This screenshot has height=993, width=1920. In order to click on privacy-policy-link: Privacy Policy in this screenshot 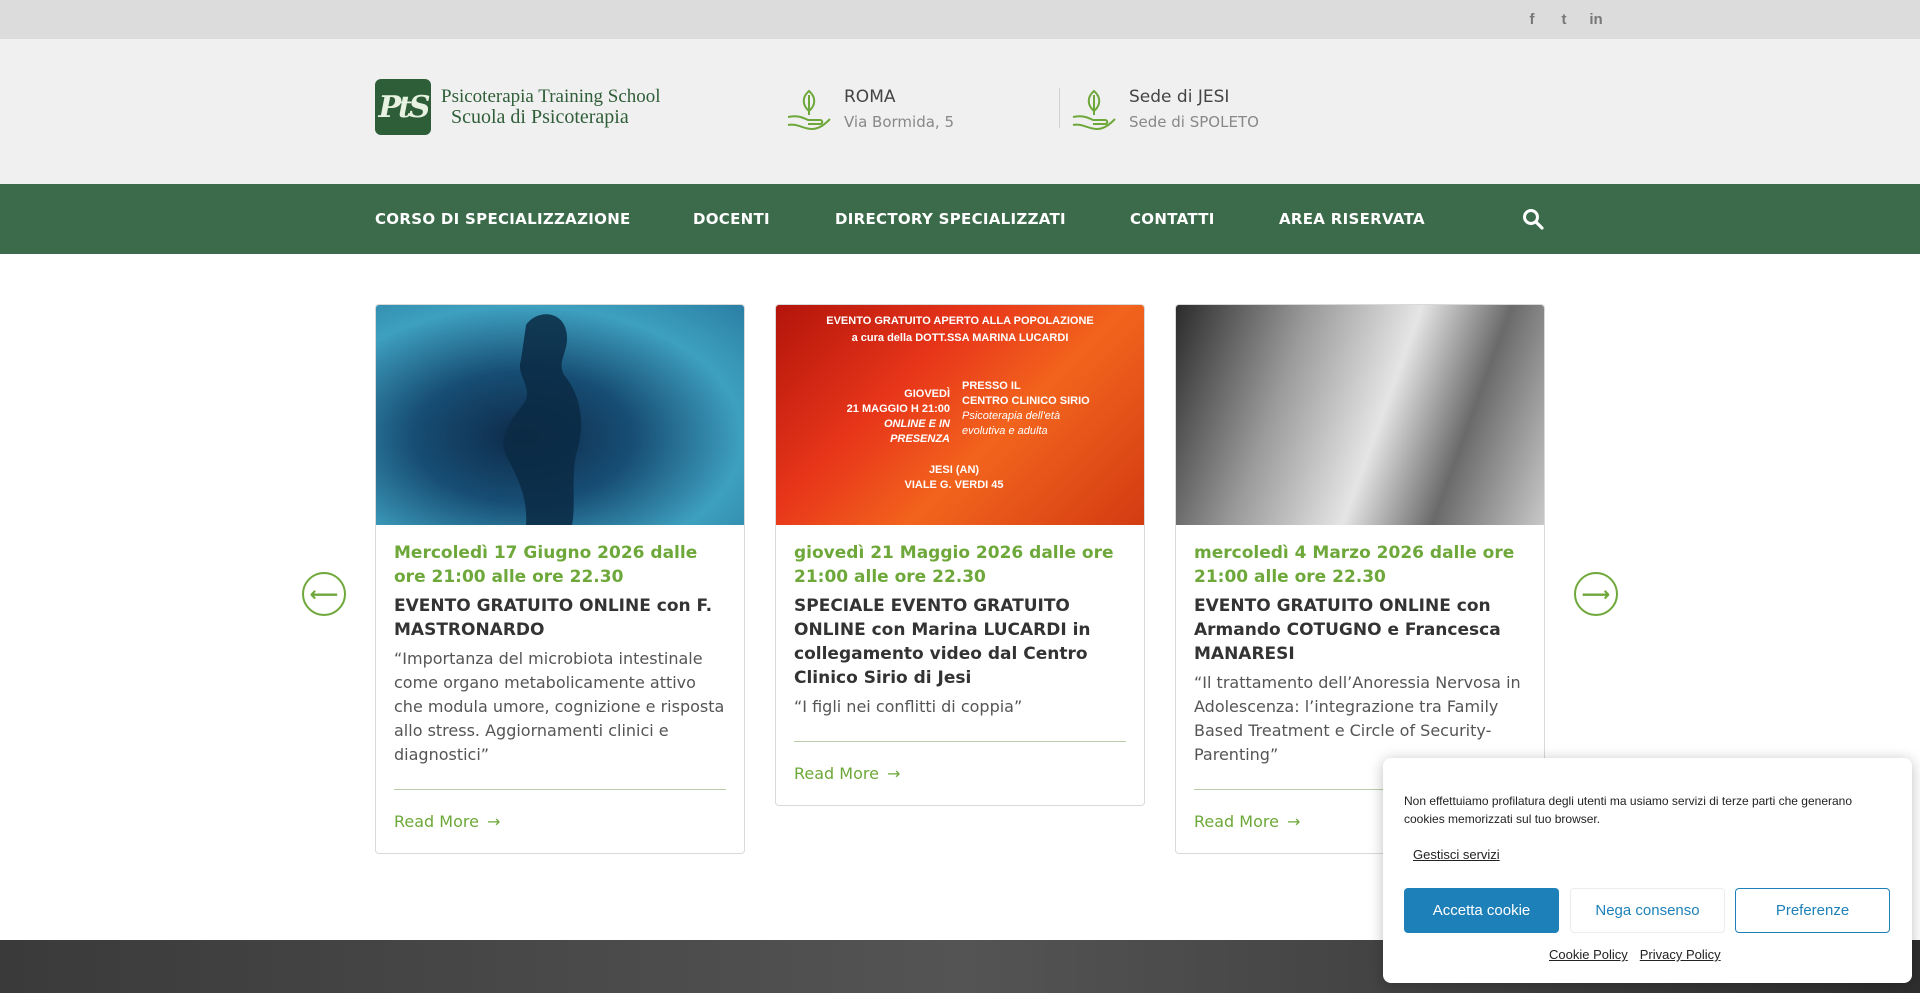, I will do `click(1680, 954)`.